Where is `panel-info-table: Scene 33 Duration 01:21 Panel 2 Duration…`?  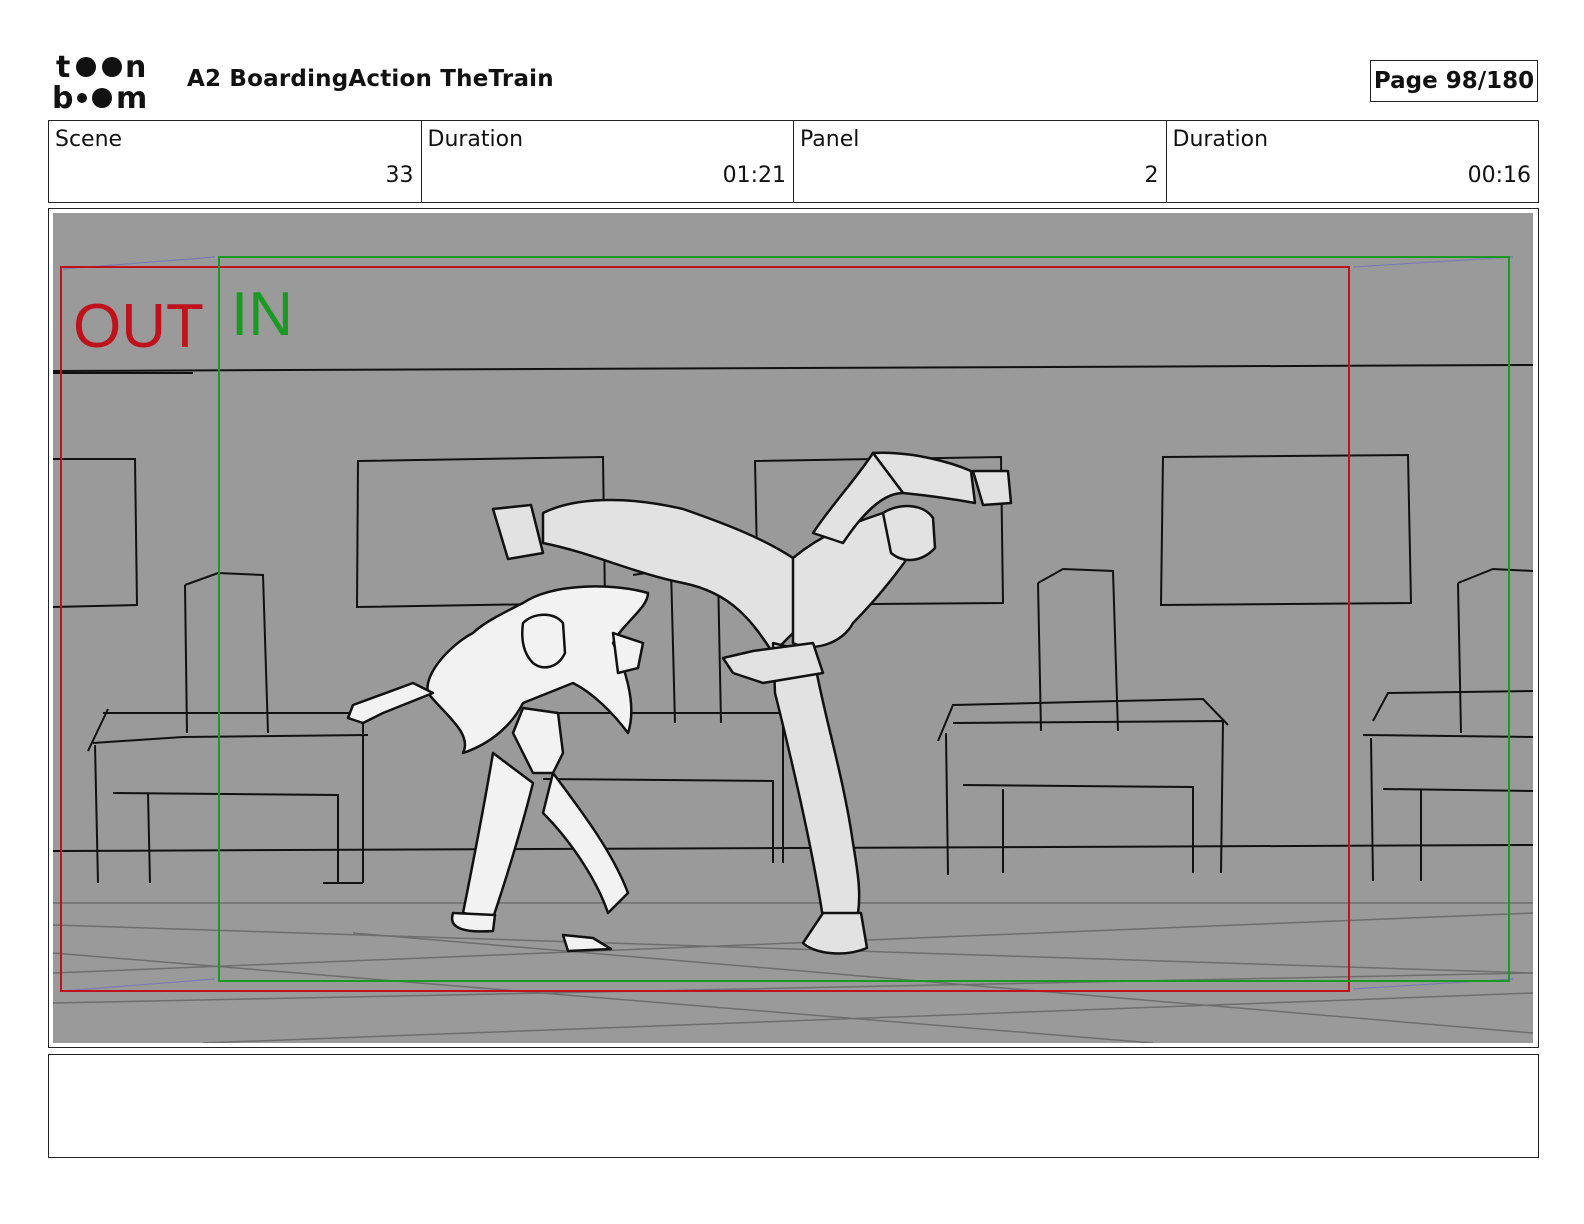 panel-info-table: Scene 33 Duration 01:21 Panel 2 Duration… is located at coordinates (793, 161).